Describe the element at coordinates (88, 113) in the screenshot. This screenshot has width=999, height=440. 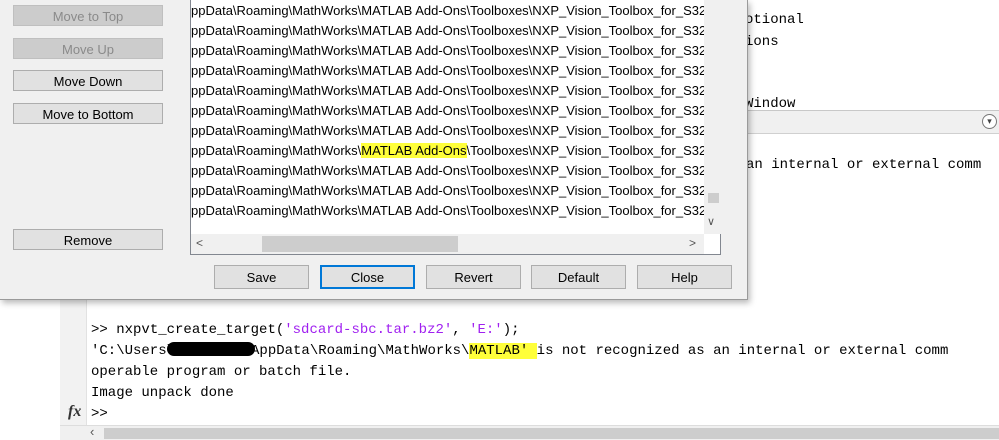
I see `move-to-bottom-button: Move to Bottom` at that location.